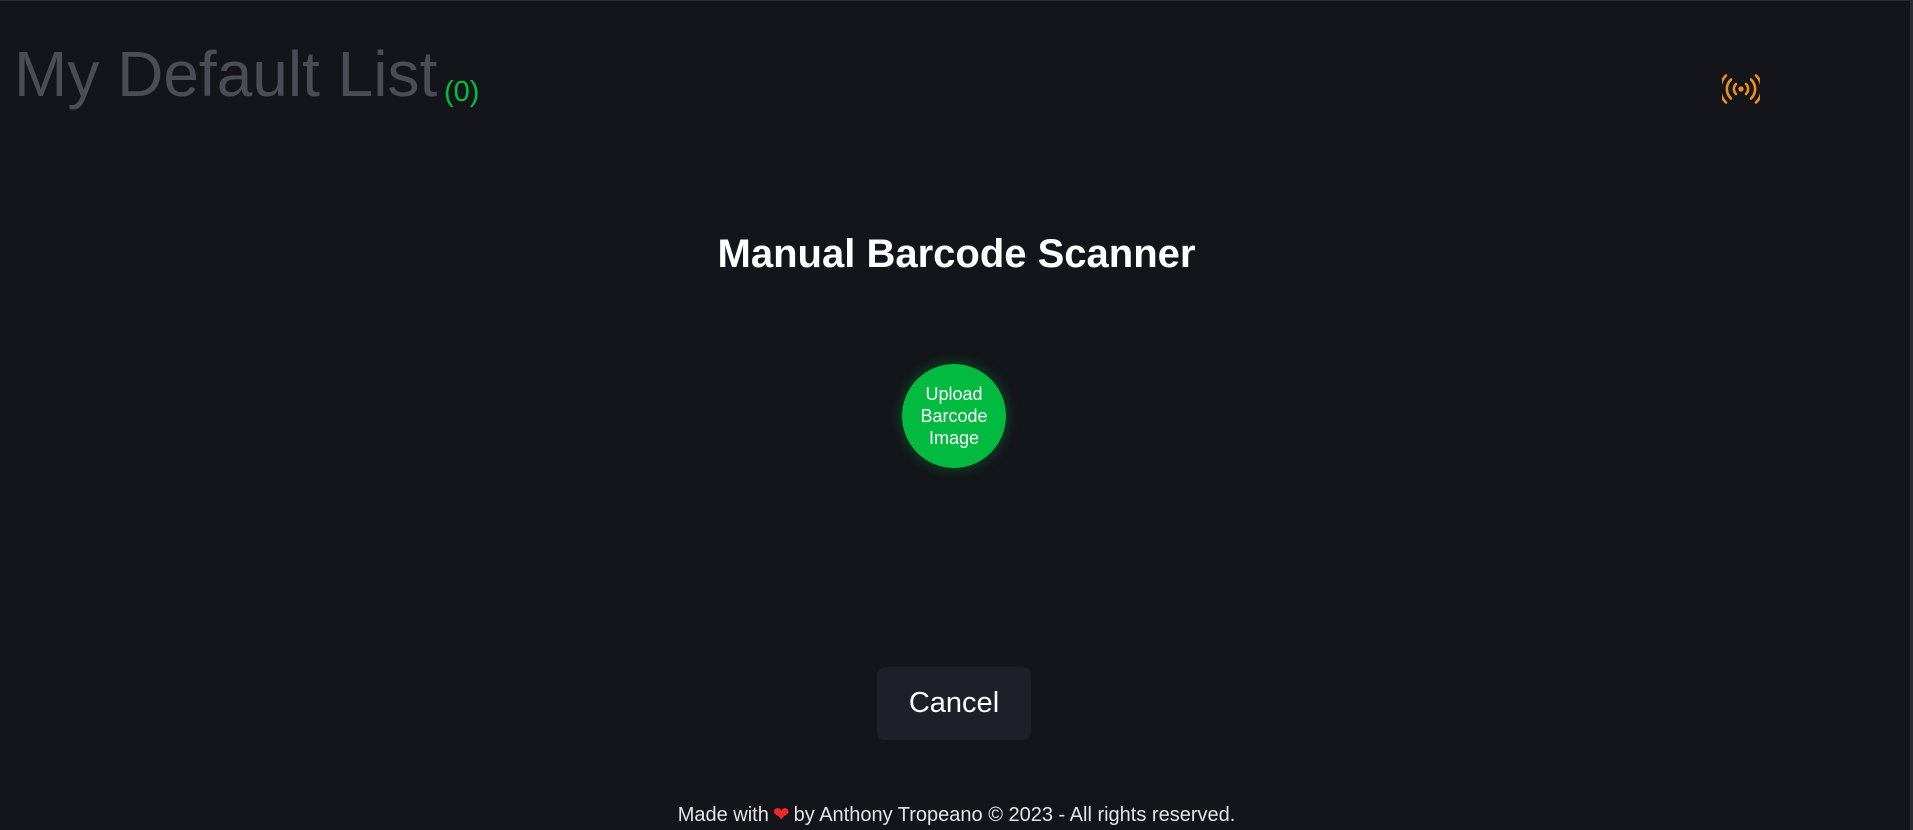  What do you see at coordinates (954, 703) in the screenshot?
I see `cancel-button: Cancel` at bounding box center [954, 703].